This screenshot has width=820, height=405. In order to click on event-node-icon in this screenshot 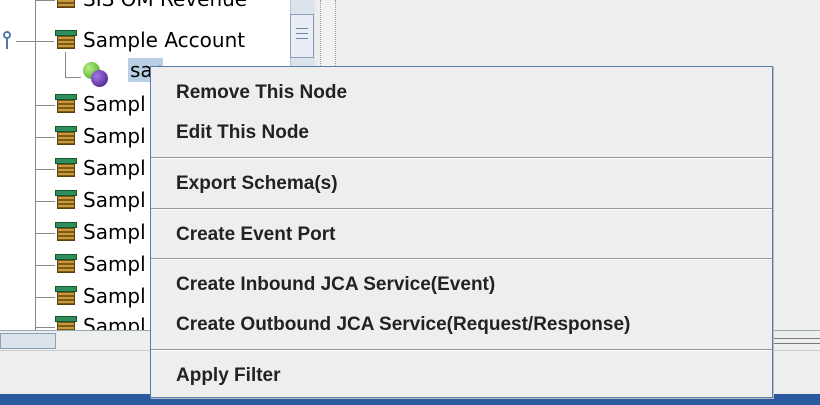, I will do `click(95, 74)`.